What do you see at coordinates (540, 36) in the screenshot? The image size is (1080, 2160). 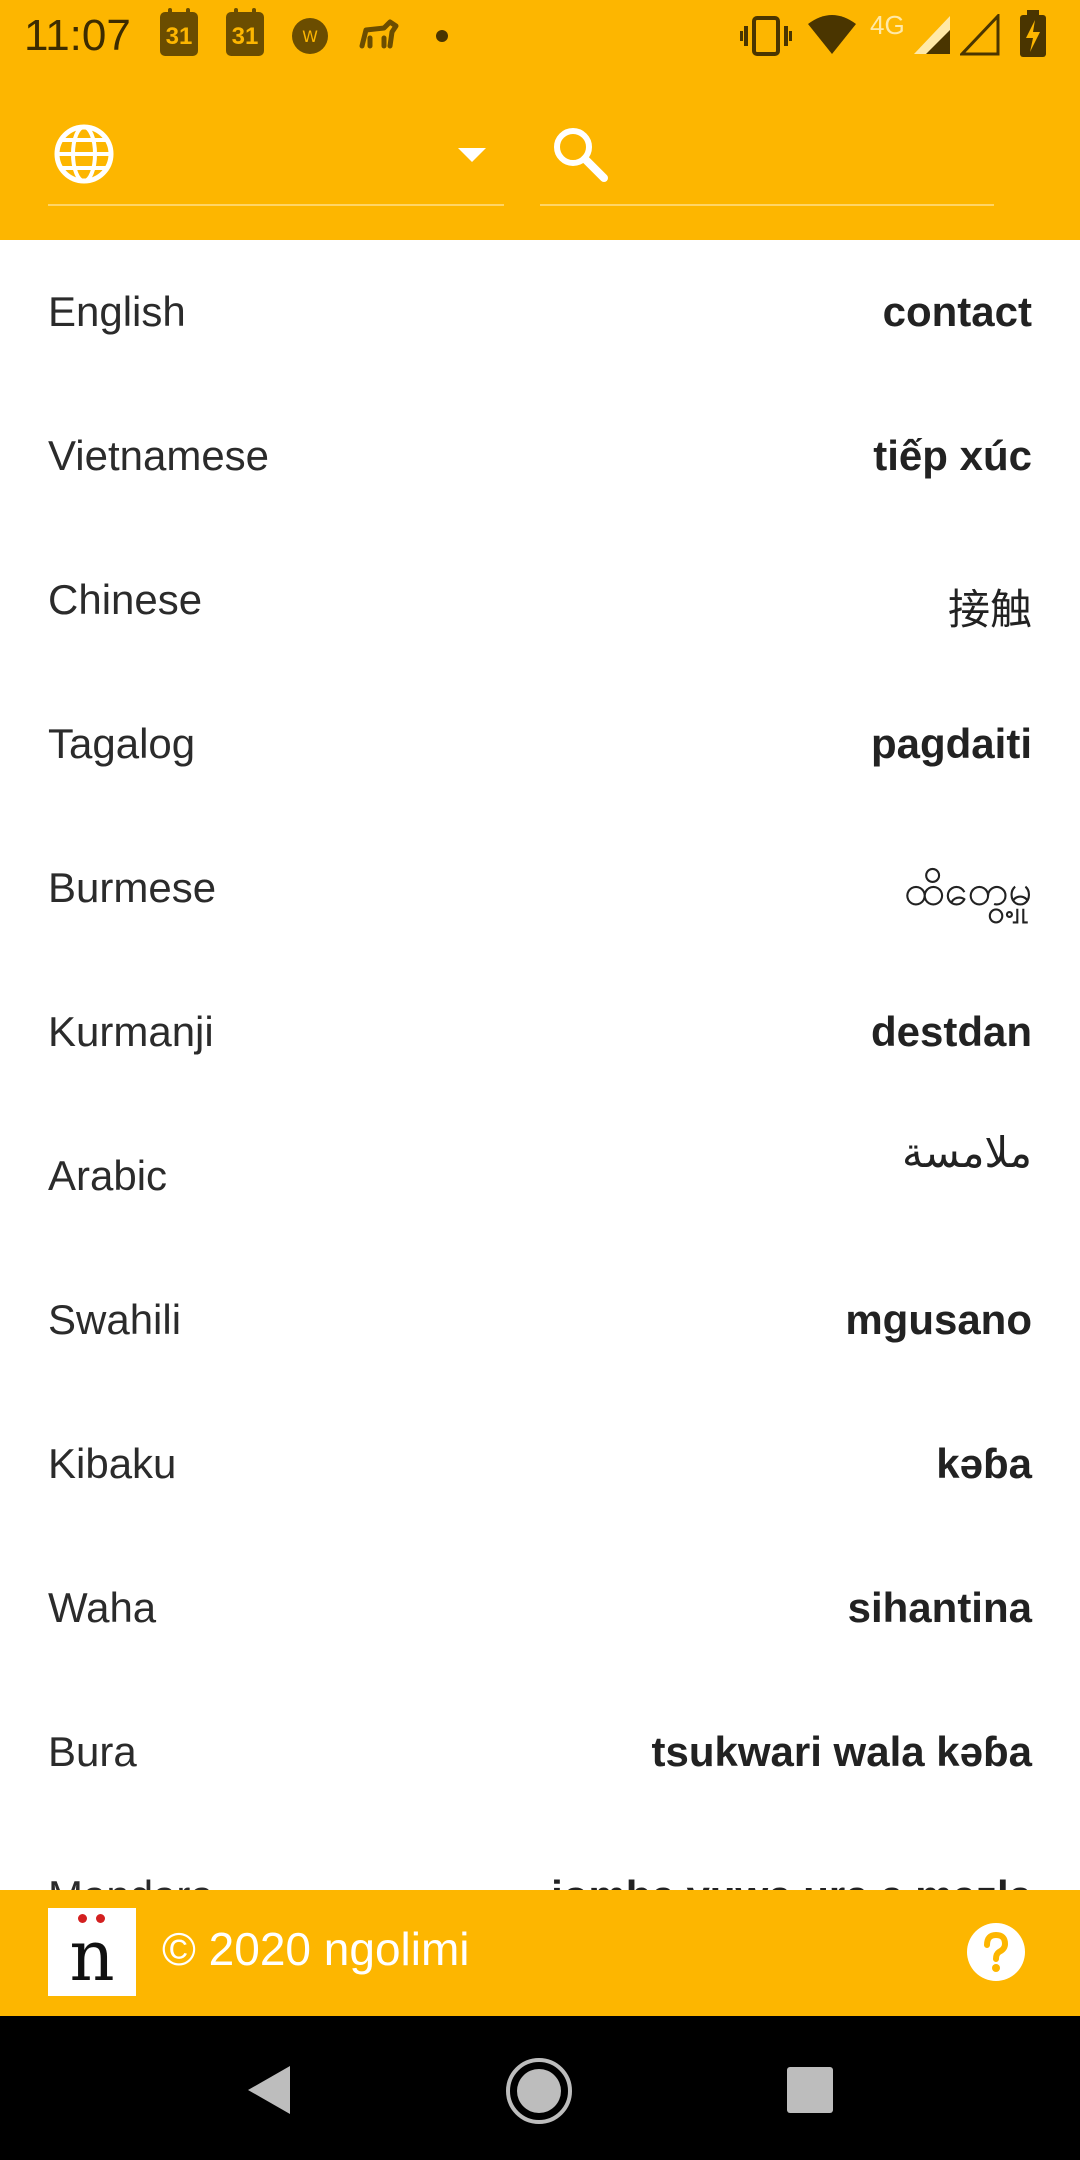 I see `status-bar: 11:07 31 31 W 4G` at bounding box center [540, 36].